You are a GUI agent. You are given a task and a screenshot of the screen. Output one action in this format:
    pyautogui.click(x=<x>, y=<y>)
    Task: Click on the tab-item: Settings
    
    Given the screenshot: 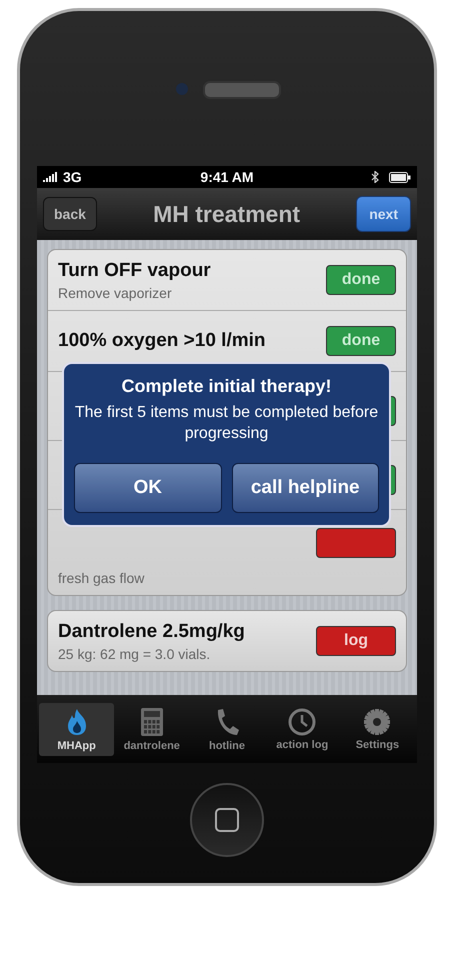 What is the action you would take?
    pyautogui.click(x=378, y=729)
    